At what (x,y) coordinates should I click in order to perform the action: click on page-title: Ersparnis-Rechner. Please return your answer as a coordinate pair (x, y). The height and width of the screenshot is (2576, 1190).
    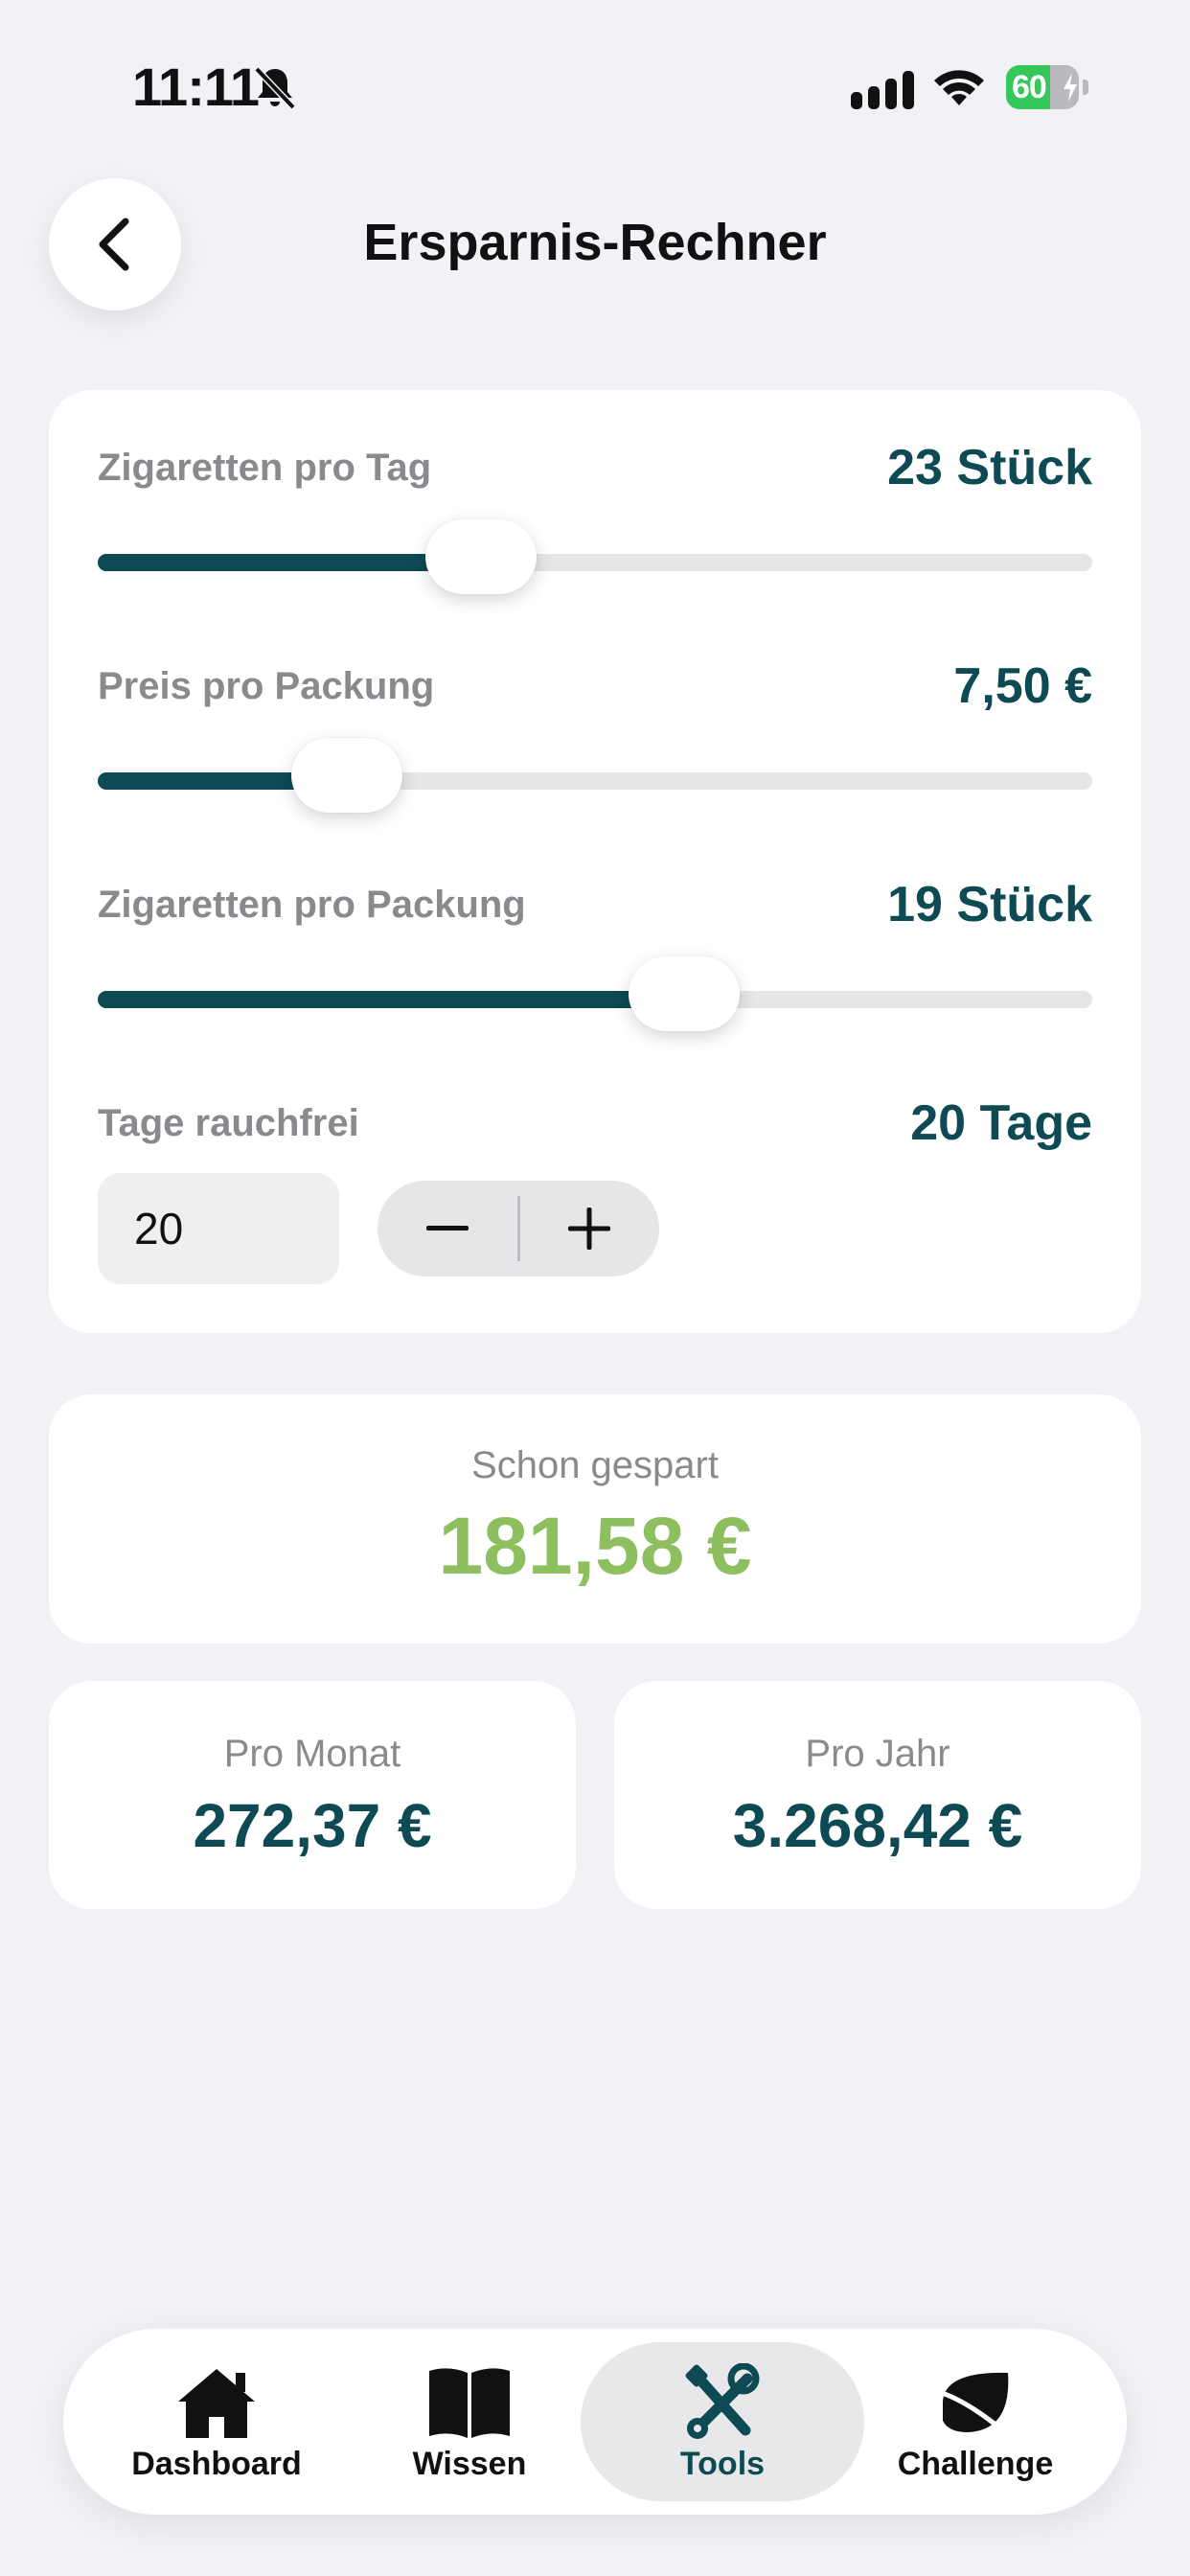
    Looking at the image, I should click on (595, 242).